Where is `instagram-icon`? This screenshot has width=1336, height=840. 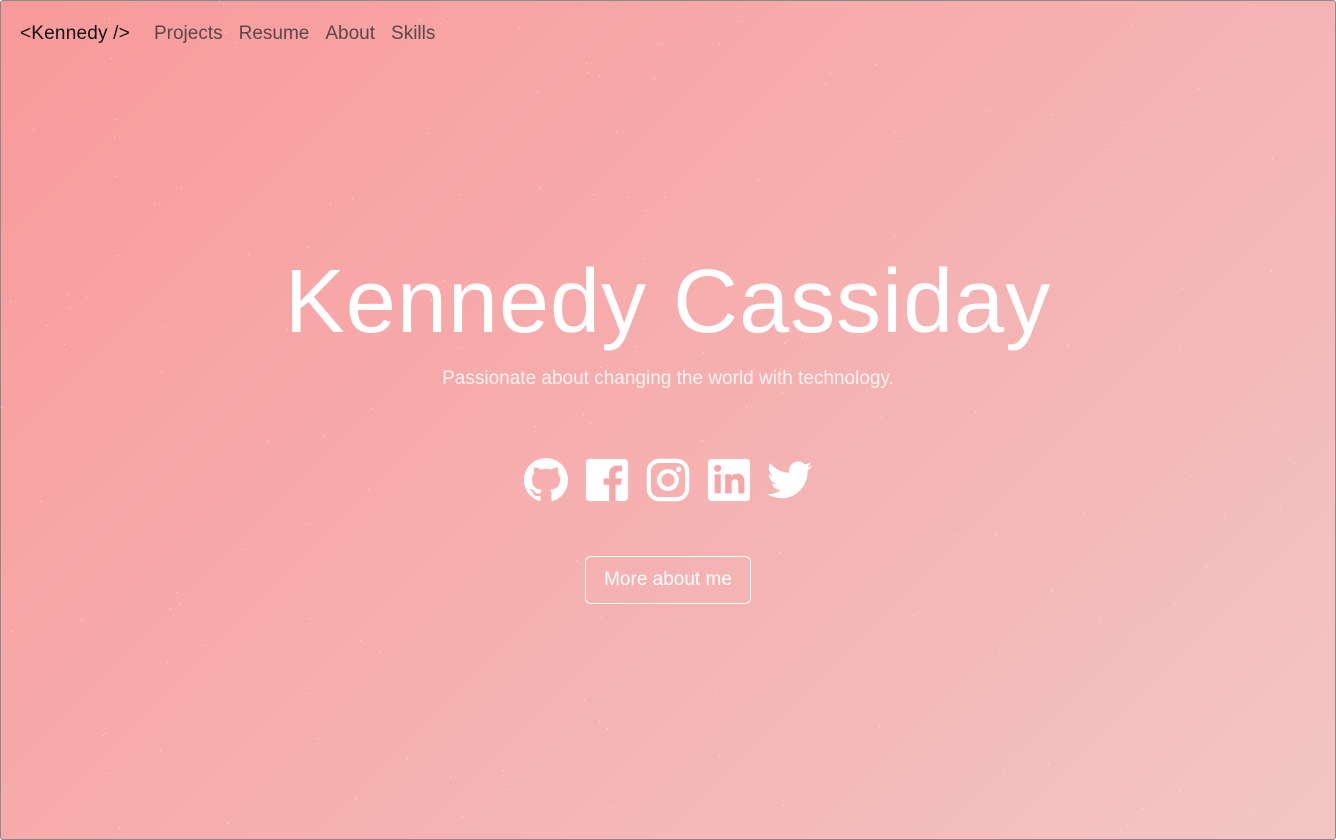
instagram-icon is located at coordinates (668, 479).